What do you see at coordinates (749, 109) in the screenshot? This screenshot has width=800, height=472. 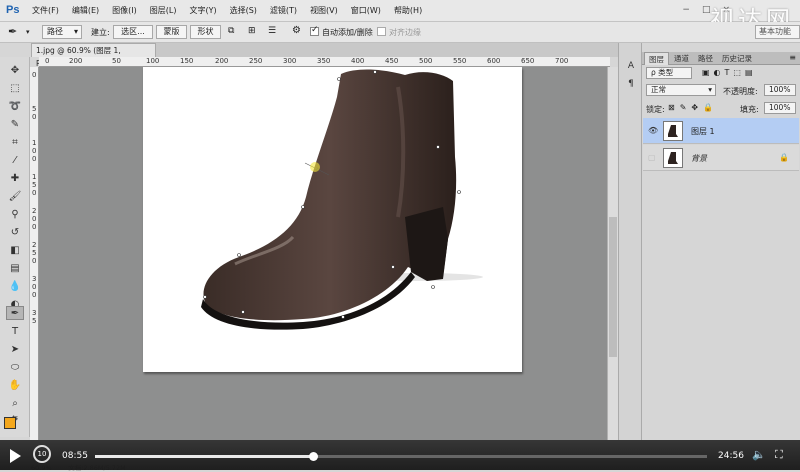 I see `fill-label: 填充:` at bounding box center [749, 109].